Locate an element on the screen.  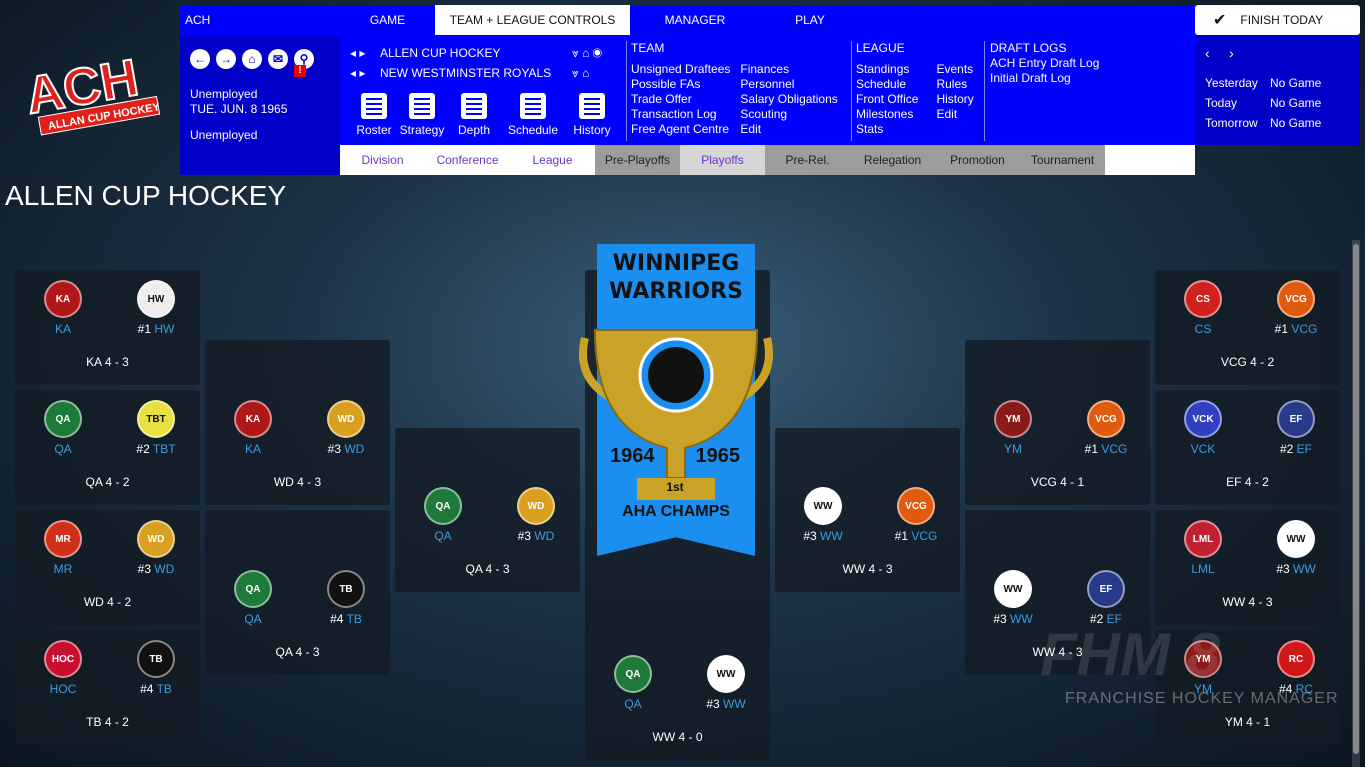
team-menu-link: Personnel is located at coordinates (788, 84).